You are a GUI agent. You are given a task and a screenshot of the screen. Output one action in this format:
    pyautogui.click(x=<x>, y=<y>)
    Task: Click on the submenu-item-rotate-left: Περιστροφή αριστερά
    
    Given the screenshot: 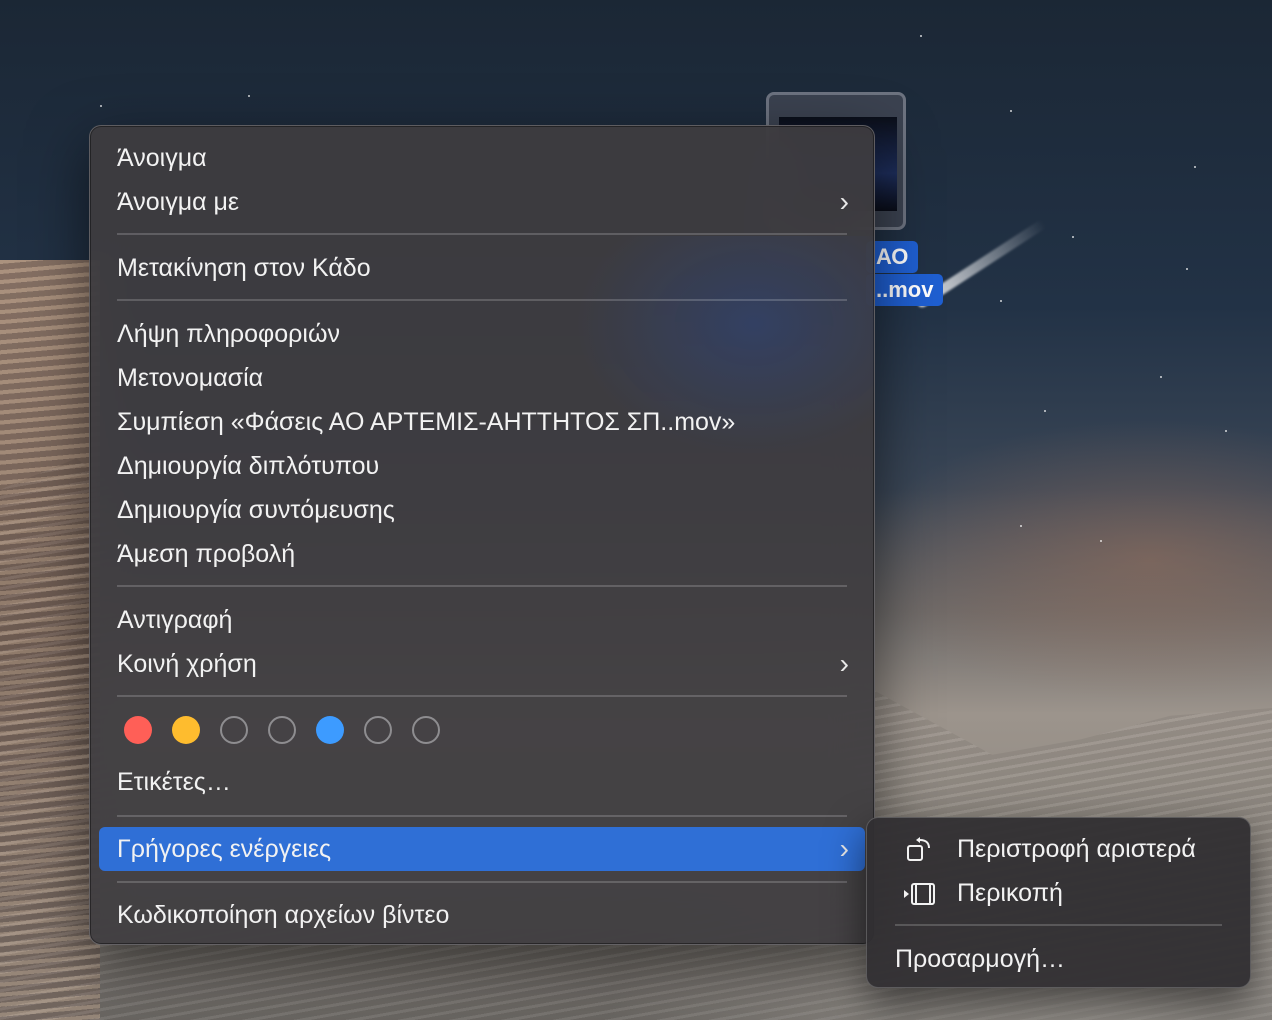 What is the action you would take?
    pyautogui.click(x=1058, y=849)
    